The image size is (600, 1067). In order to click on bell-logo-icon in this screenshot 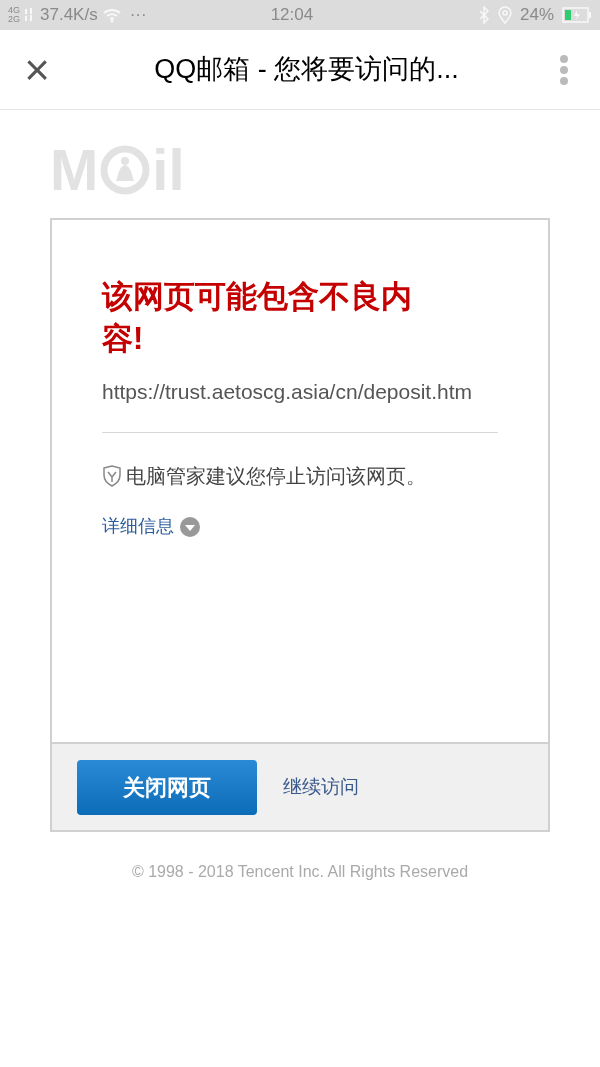, I will do `click(125, 170)`.